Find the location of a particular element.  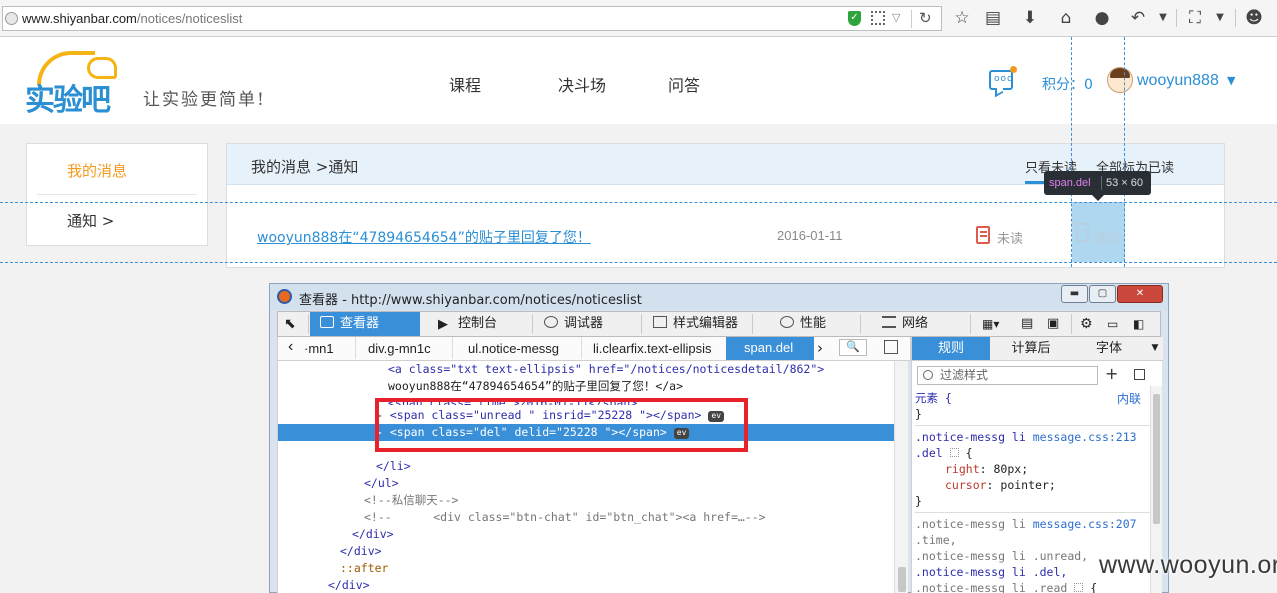

add-rule-icon: + is located at coordinates (1111, 373).